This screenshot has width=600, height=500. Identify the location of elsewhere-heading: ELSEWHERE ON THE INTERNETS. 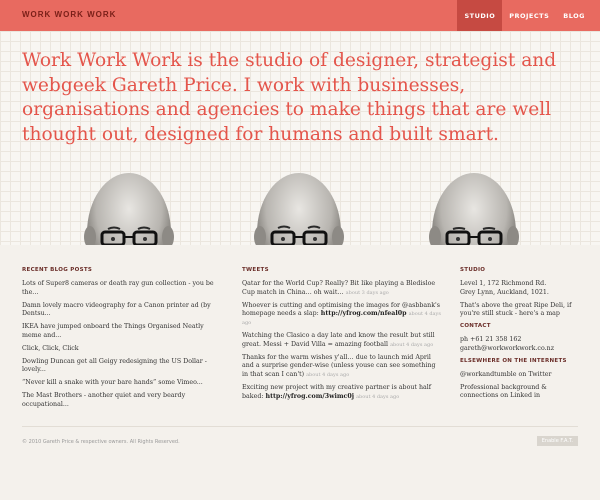
(513, 360).